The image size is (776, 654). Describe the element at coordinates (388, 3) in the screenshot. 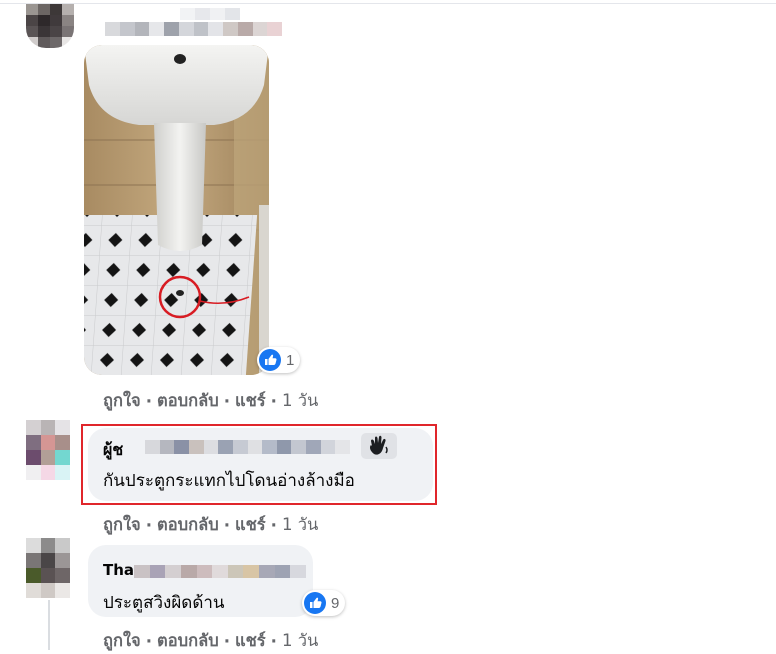

I see `top-divider` at that location.